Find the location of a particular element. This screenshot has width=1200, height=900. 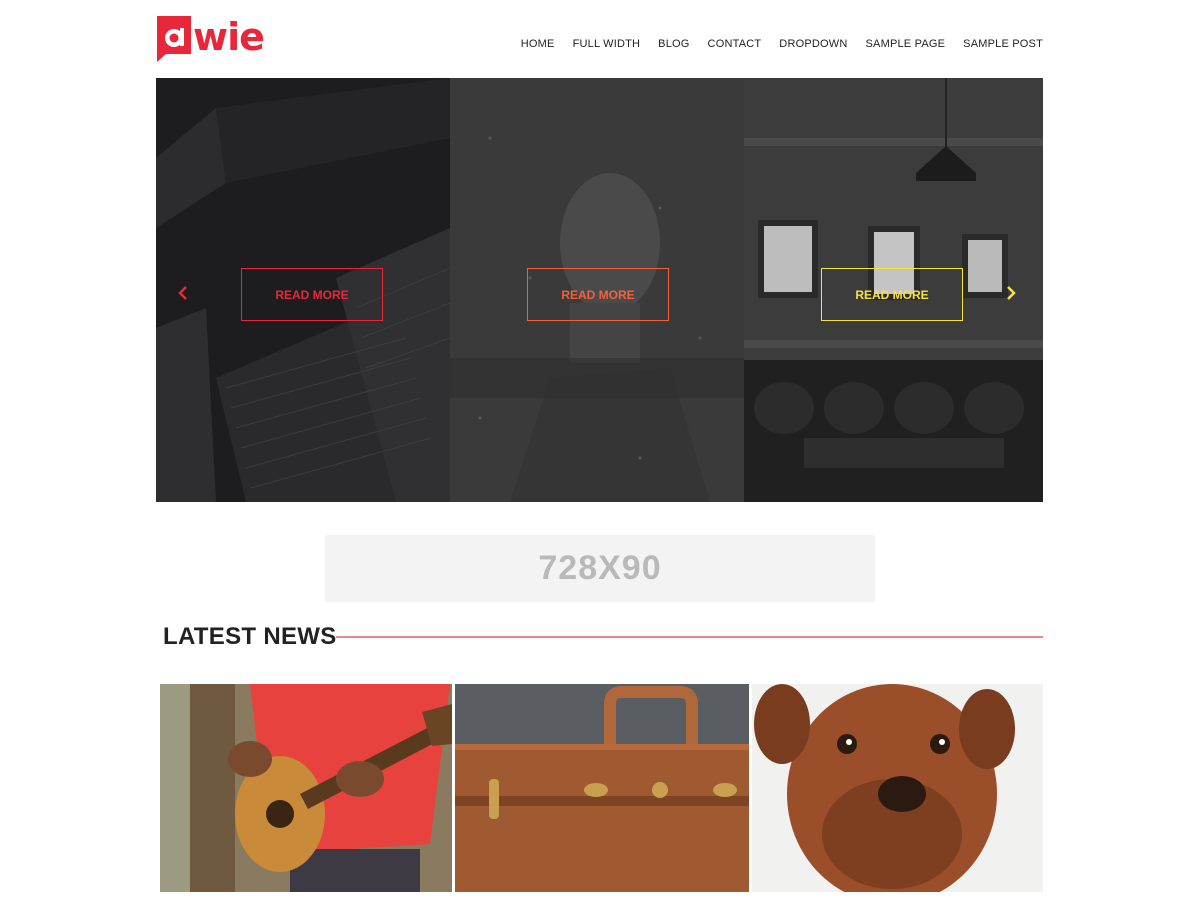

nav-home: HOME is located at coordinates (538, 44).